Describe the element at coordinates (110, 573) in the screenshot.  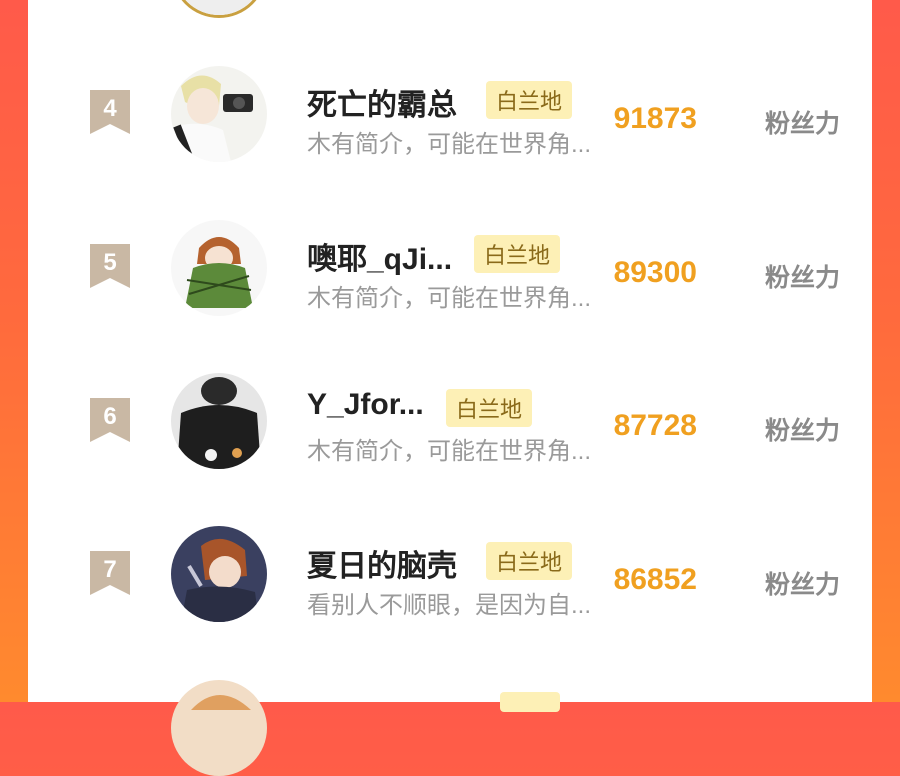
I see `rank-ribbon: 7` at that location.